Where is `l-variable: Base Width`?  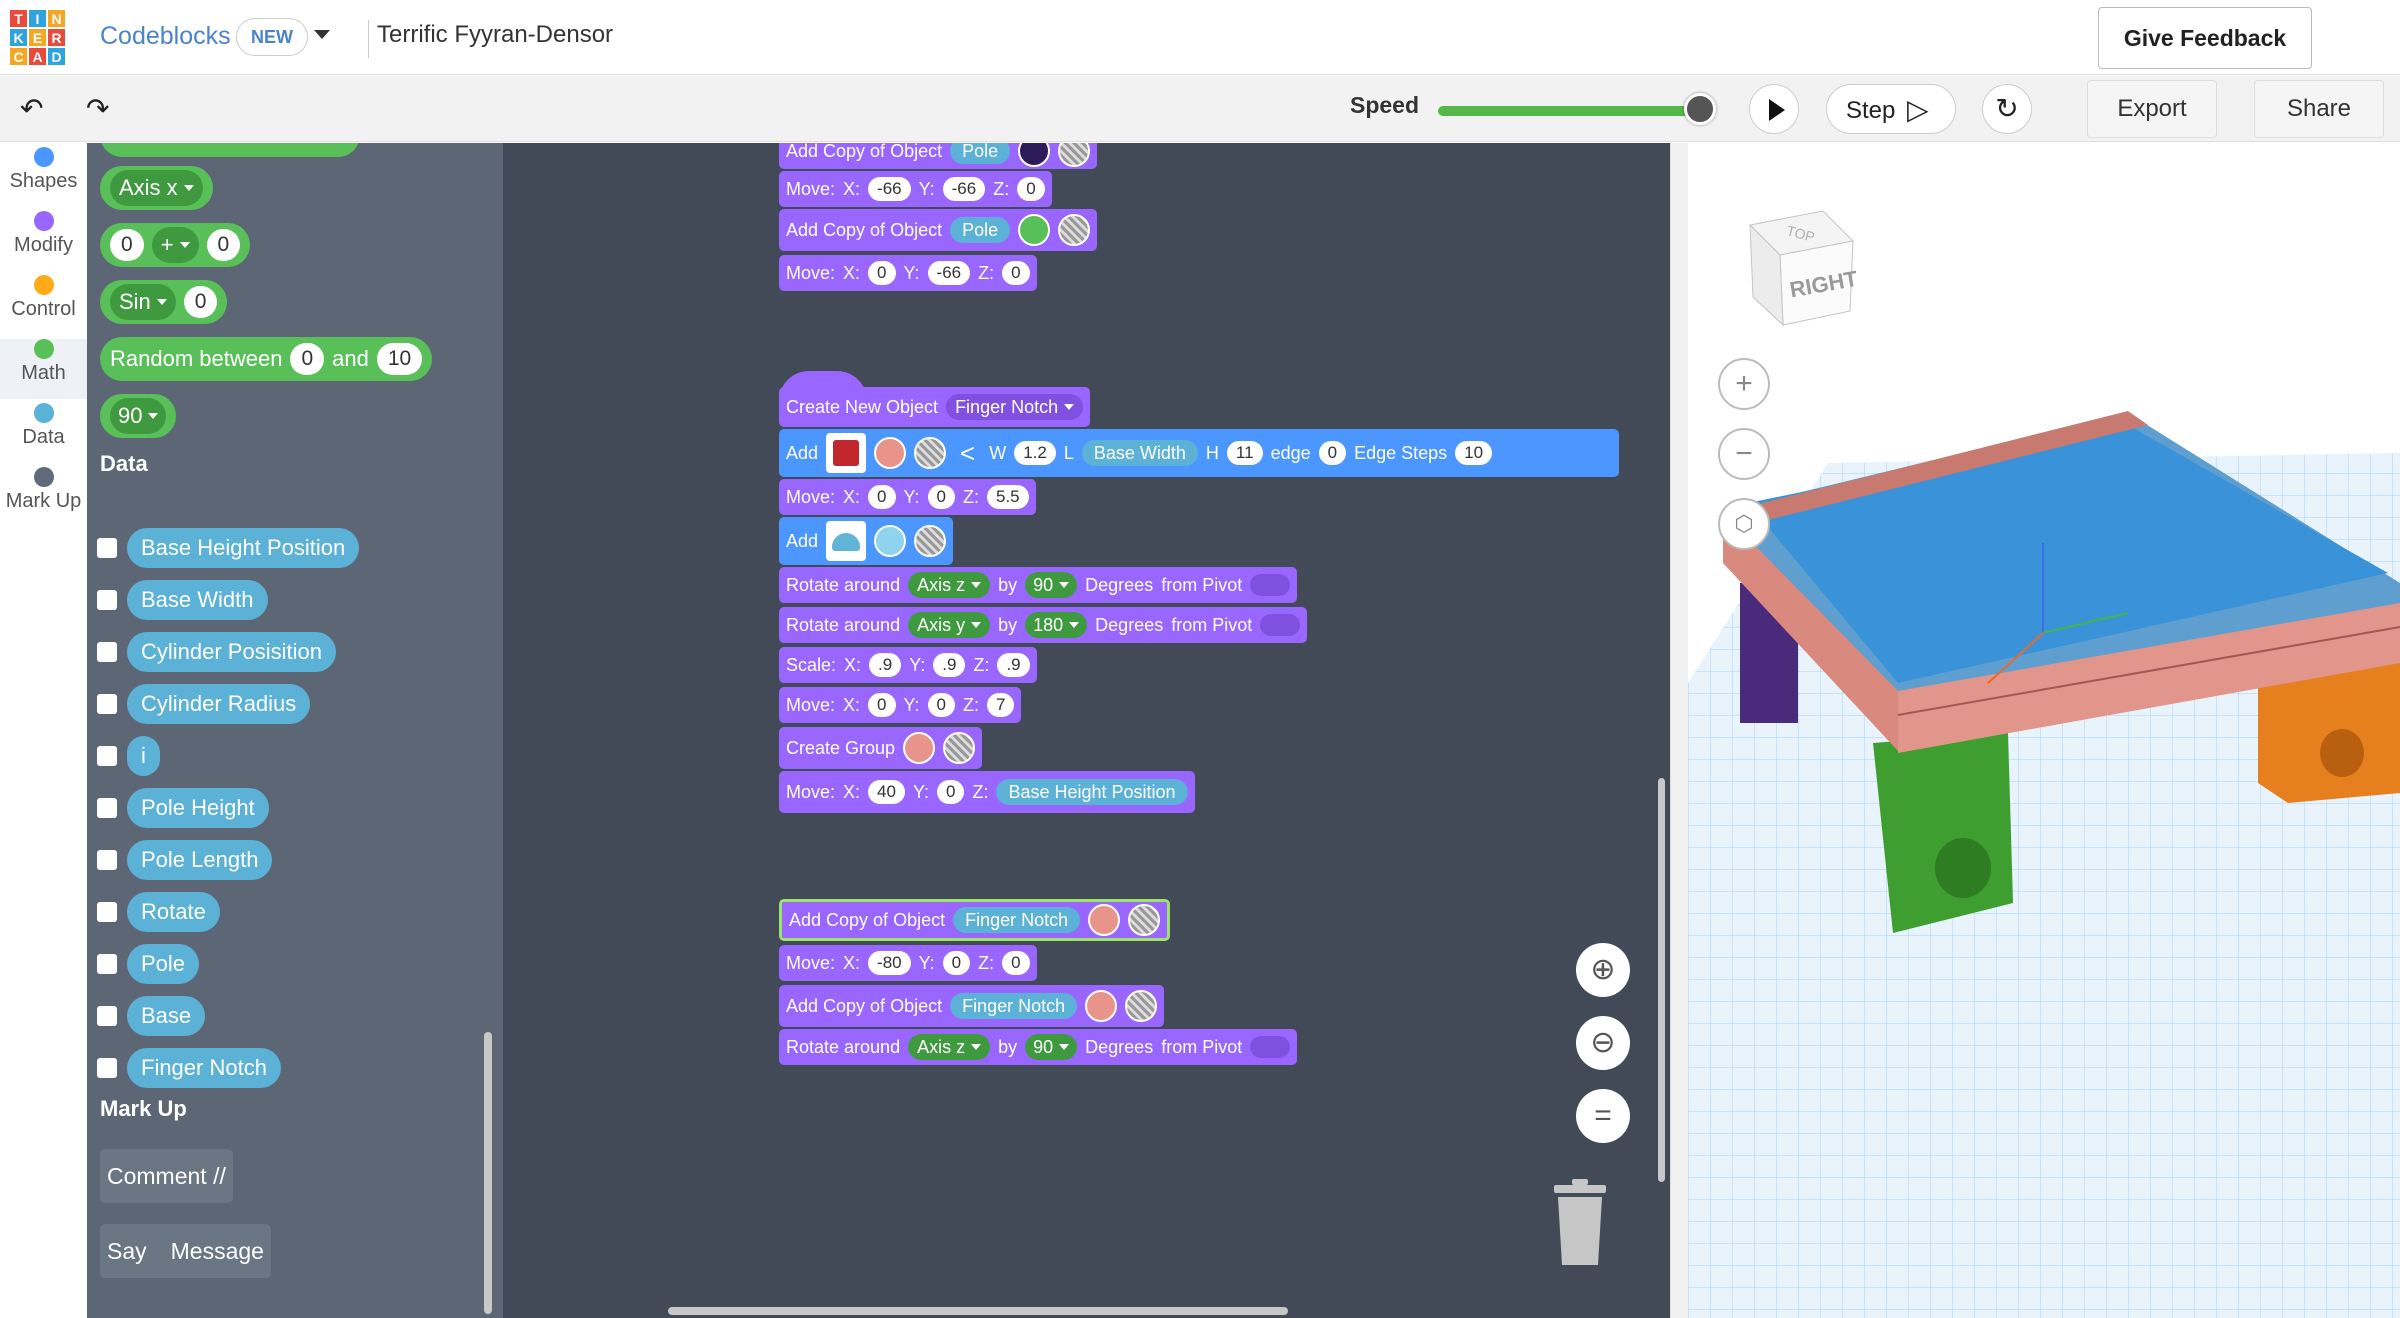 l-variable: Base Width is located at coordinates (1139, 453).